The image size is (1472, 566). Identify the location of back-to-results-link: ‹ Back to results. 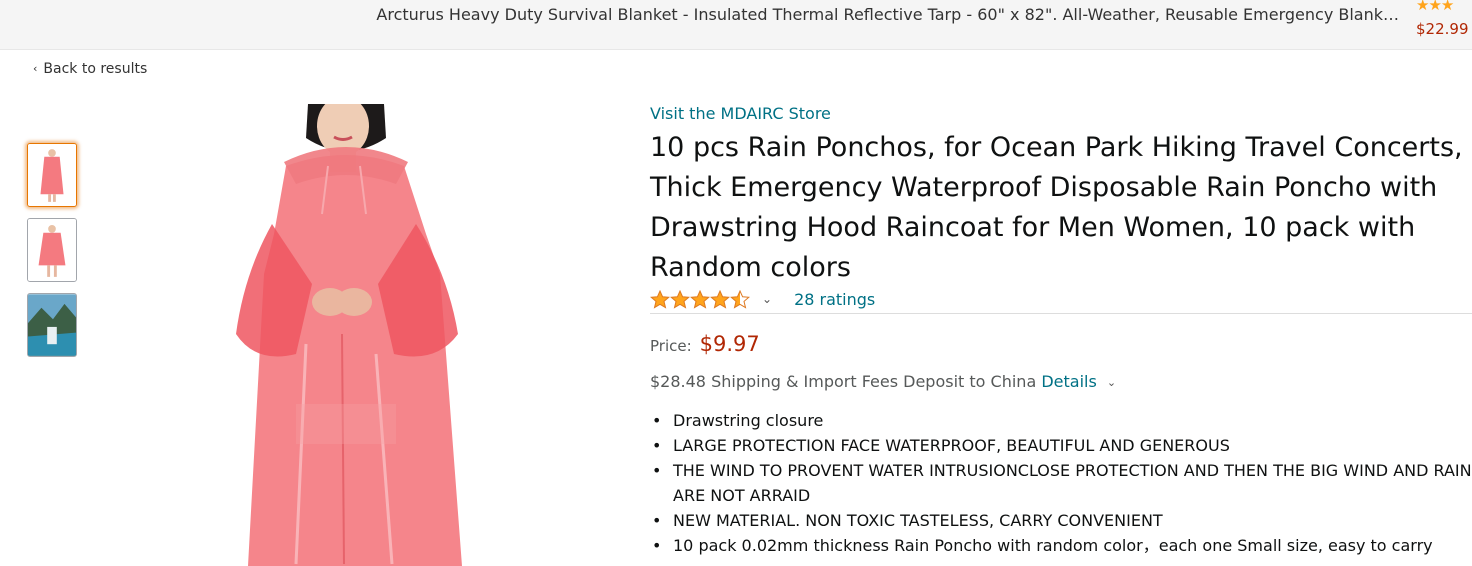
(90, 69).